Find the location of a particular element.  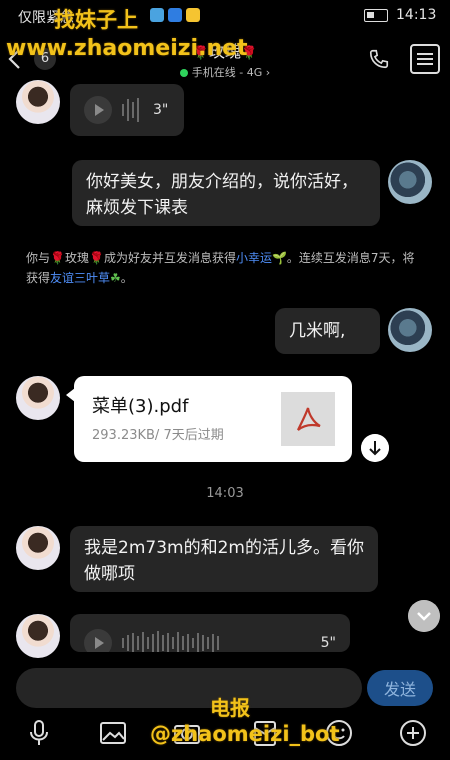

menu-icon is located at coordinates (425, 59).